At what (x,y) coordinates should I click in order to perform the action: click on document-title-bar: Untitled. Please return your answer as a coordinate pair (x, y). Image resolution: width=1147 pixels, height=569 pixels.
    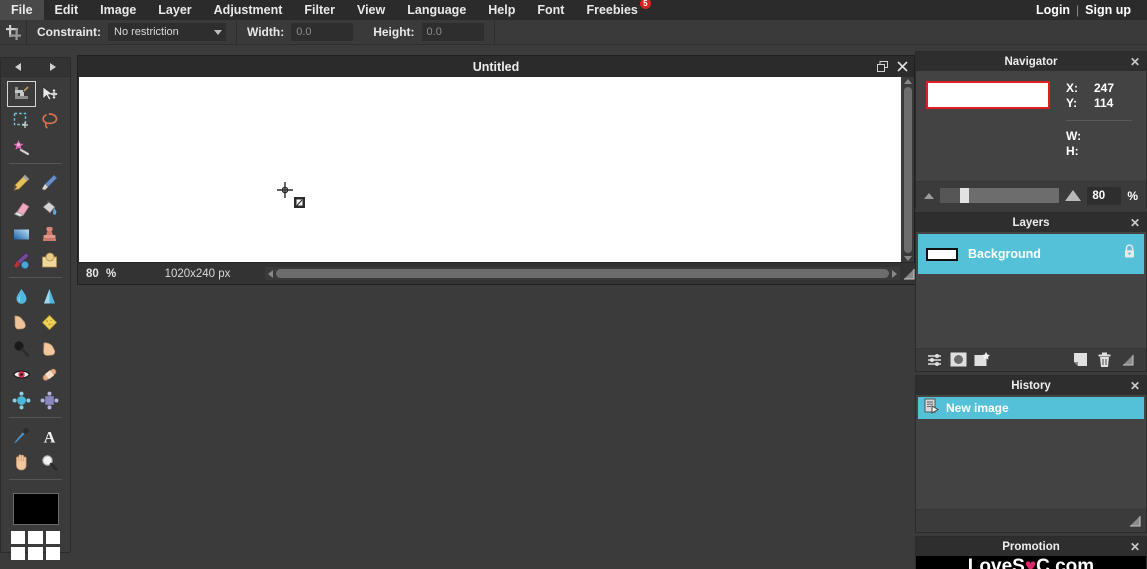
    Looking at the image, I should click on (496, 66).